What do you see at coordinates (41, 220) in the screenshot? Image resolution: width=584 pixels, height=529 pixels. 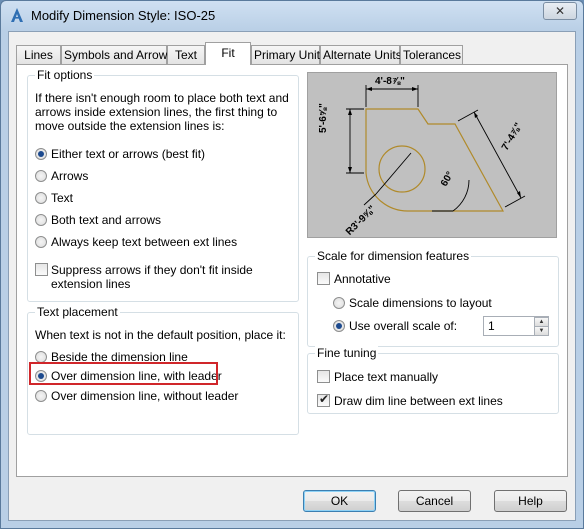 I see `radio-both` at bounding box center [41, 220].